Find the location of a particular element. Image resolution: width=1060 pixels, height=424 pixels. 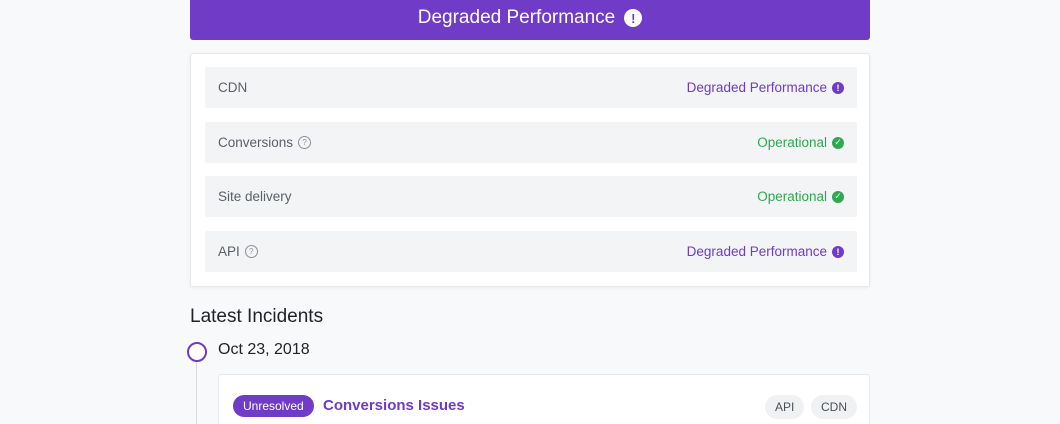

incident-card: Unresolved Conversions Issues API CDN is located at coordinates (544, 399).